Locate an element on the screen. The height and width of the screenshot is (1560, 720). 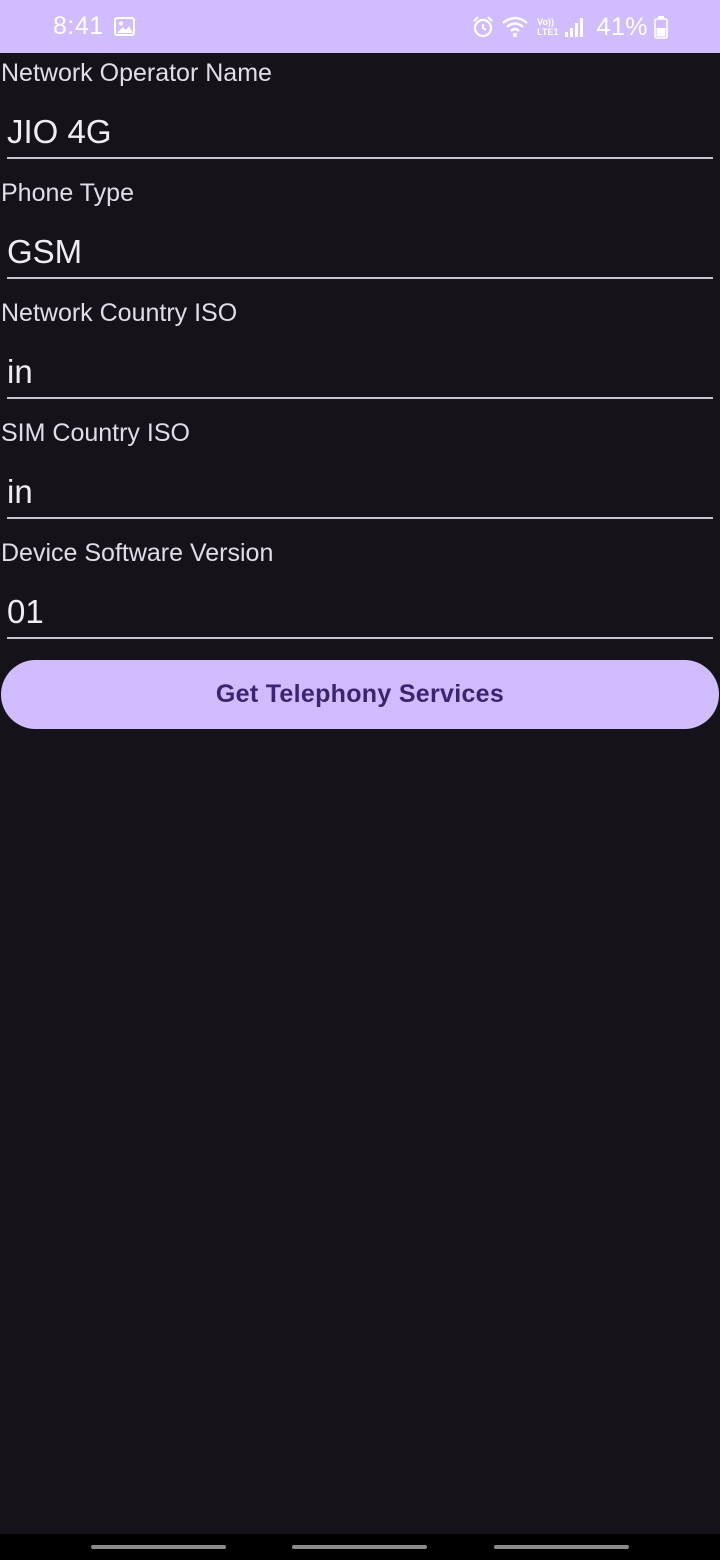
field-label: Network Country ISO is located at coordinates (119, 313).